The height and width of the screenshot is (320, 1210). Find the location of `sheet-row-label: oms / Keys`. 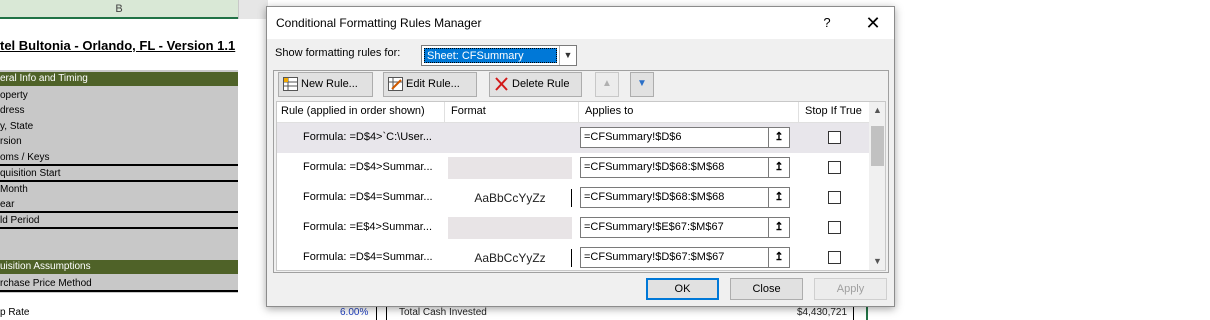

sheet-row-label: oms / Keys is located at coordinates (119, 158).